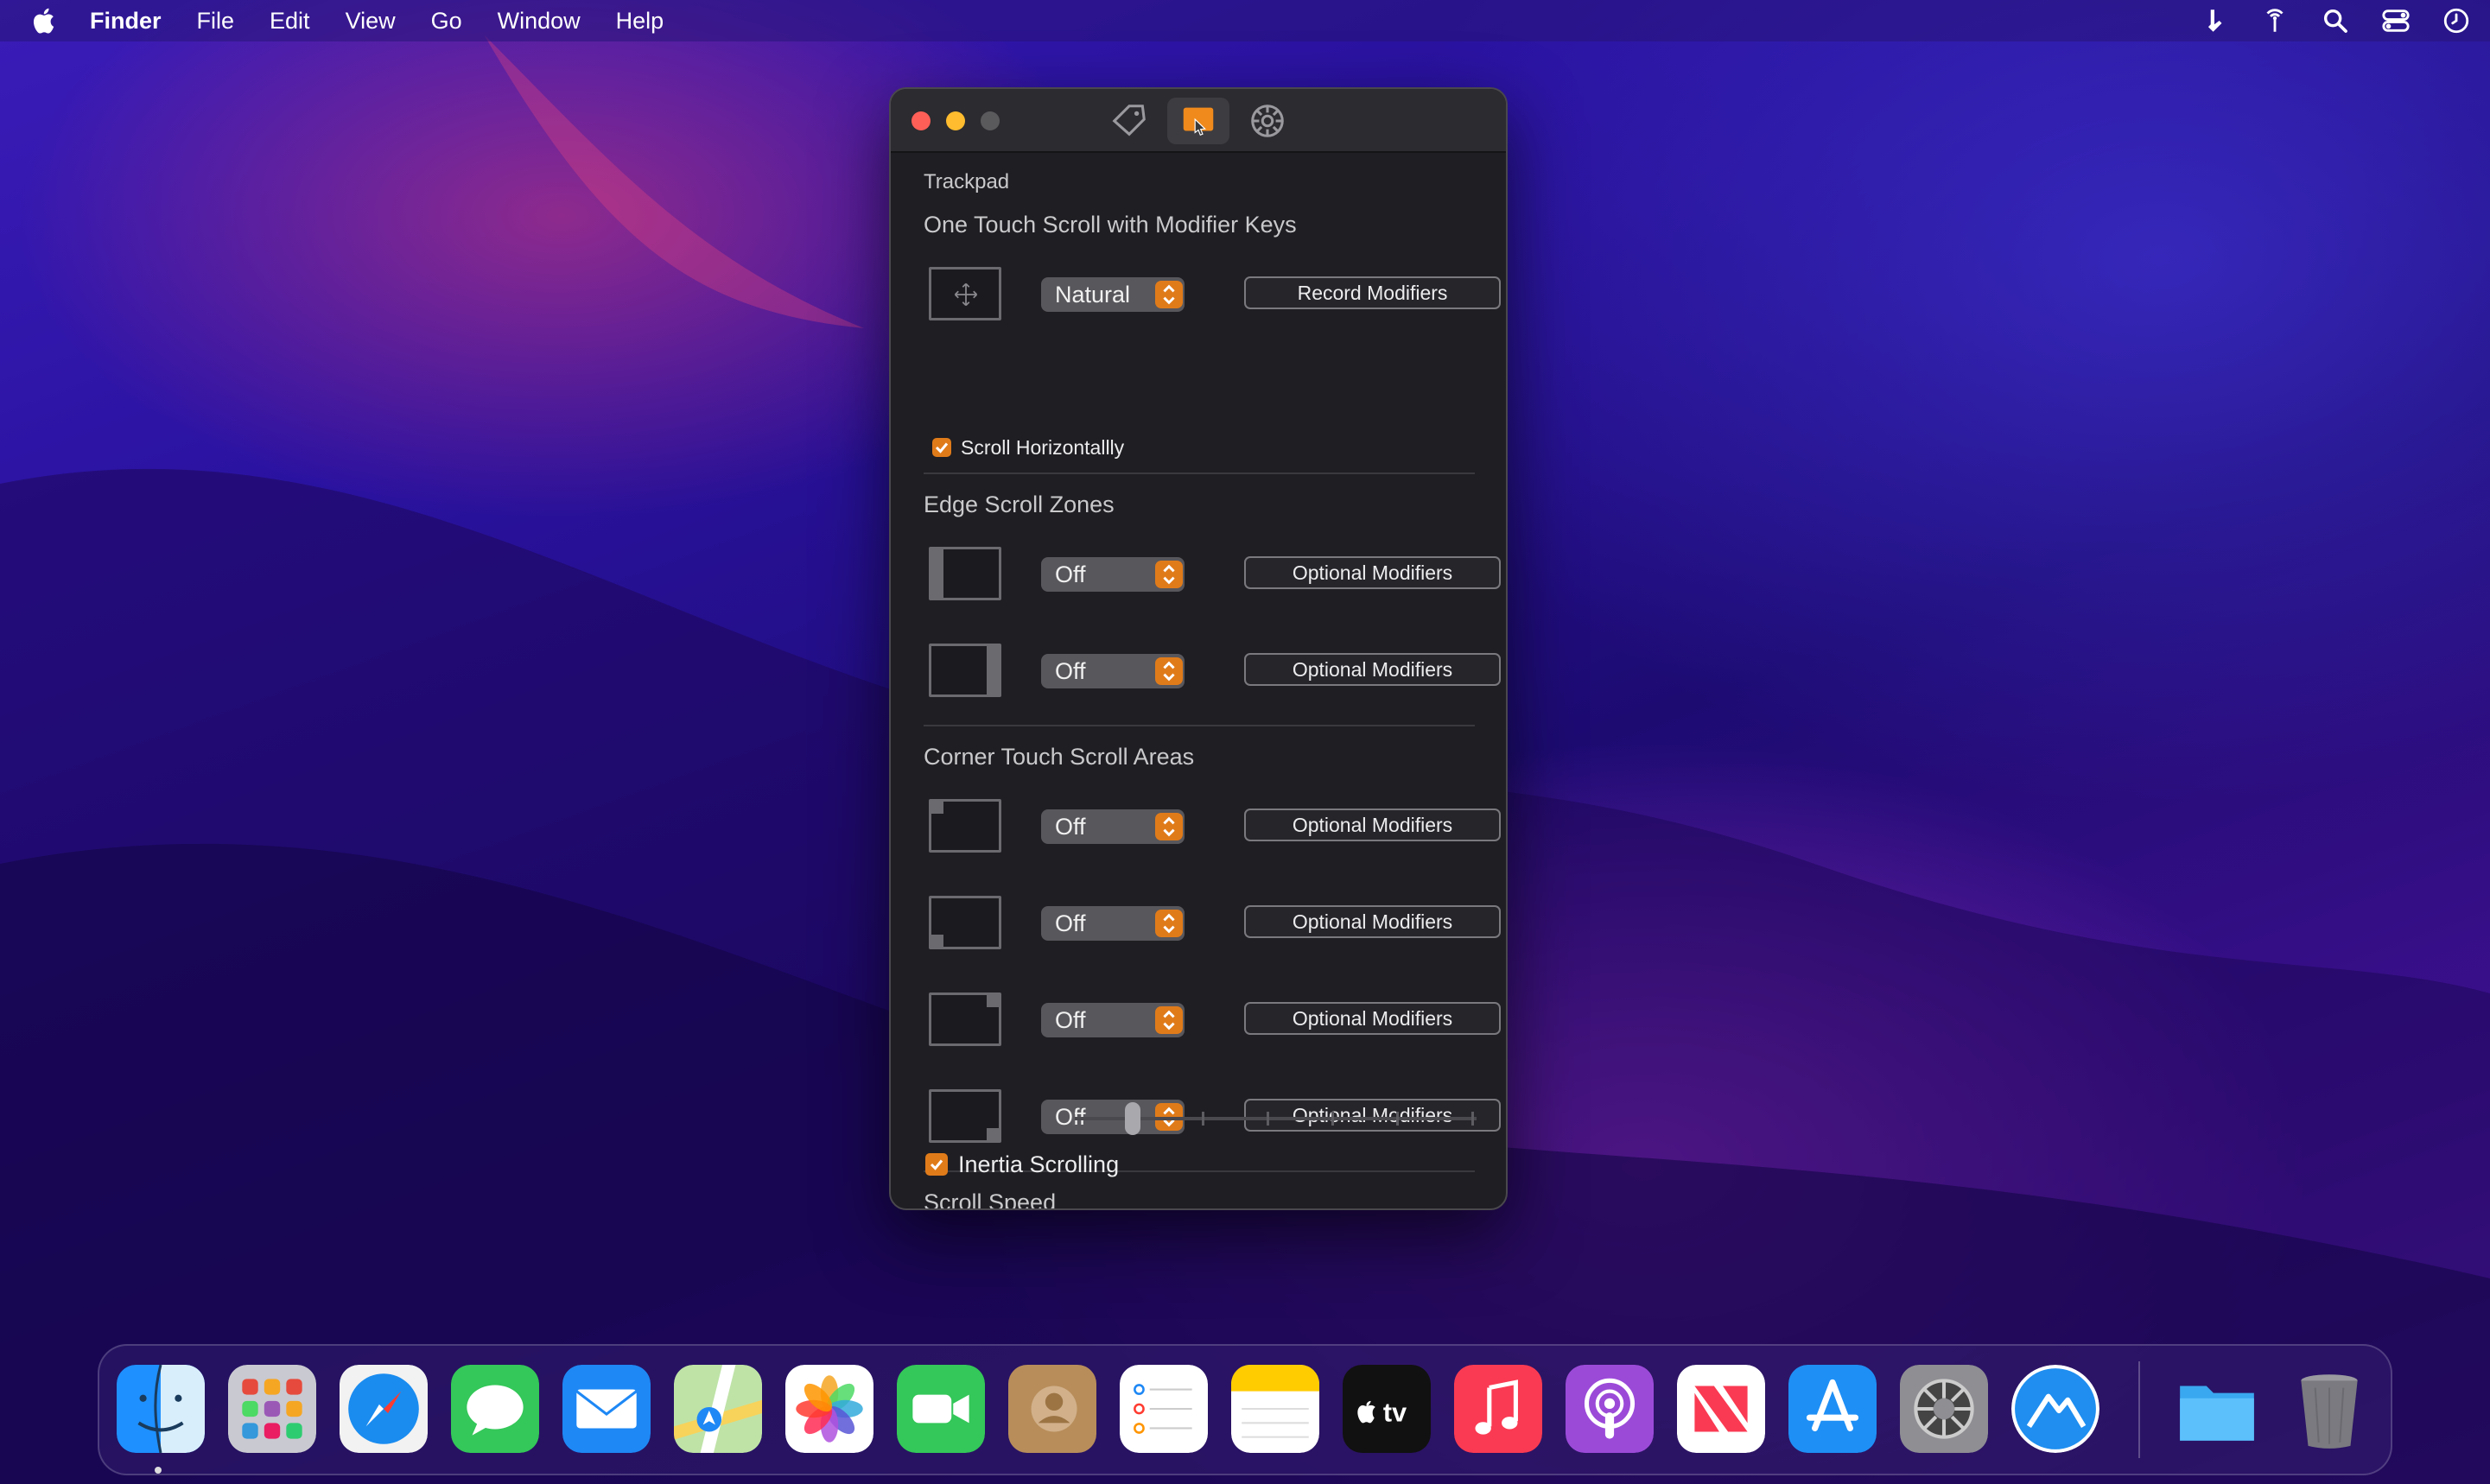 The image size is (2490, 1484). Describe the element at coordinates (2396, 20) in the screenshot. I see `control-center-icon` at that location.